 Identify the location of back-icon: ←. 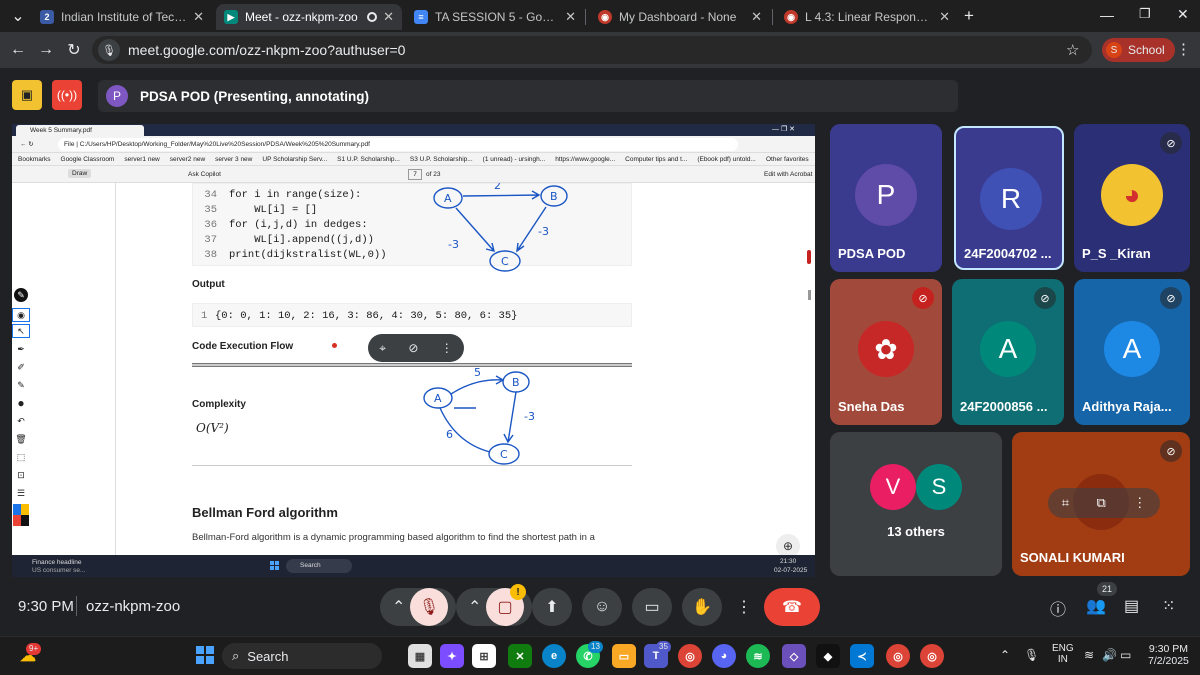
(18, 50).